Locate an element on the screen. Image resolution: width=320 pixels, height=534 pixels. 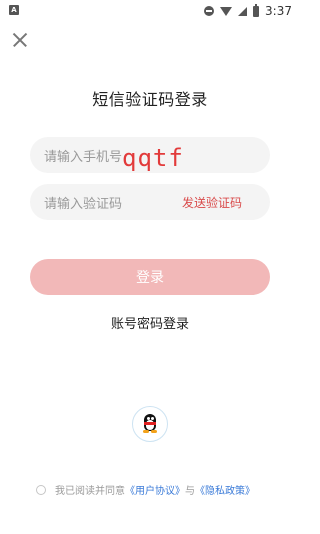
status-icons: 3:37 is located at coordinates (248, 11).